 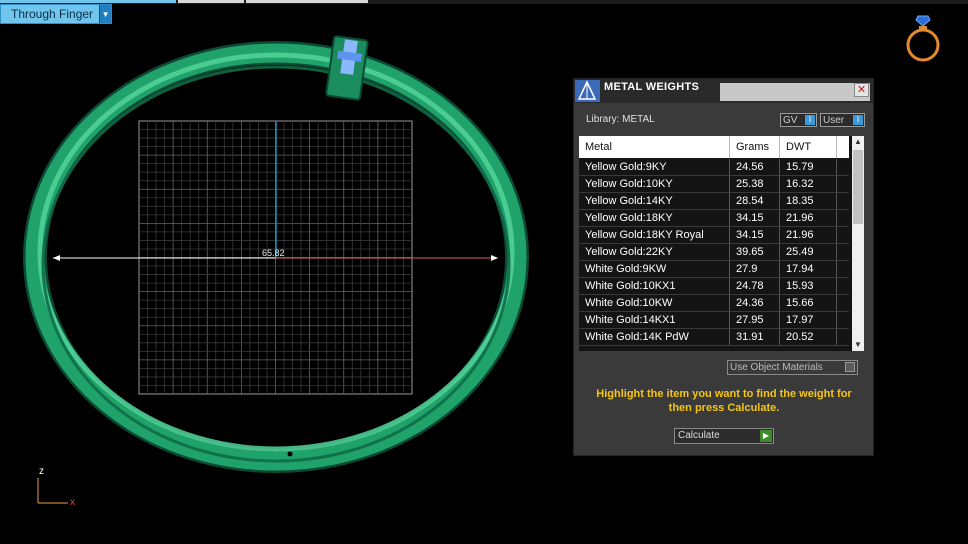 I want to click on use-object-materials-label: Use Object Materials, so click(x=776, y=367).